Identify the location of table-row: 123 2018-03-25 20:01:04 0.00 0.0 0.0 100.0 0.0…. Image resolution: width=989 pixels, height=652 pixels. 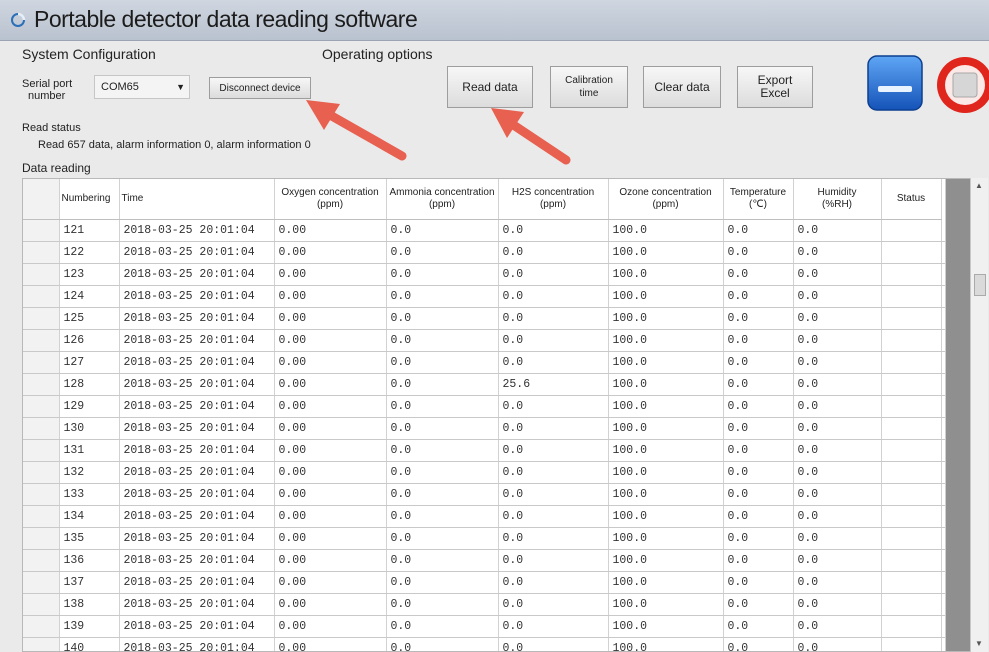
(485, 274).